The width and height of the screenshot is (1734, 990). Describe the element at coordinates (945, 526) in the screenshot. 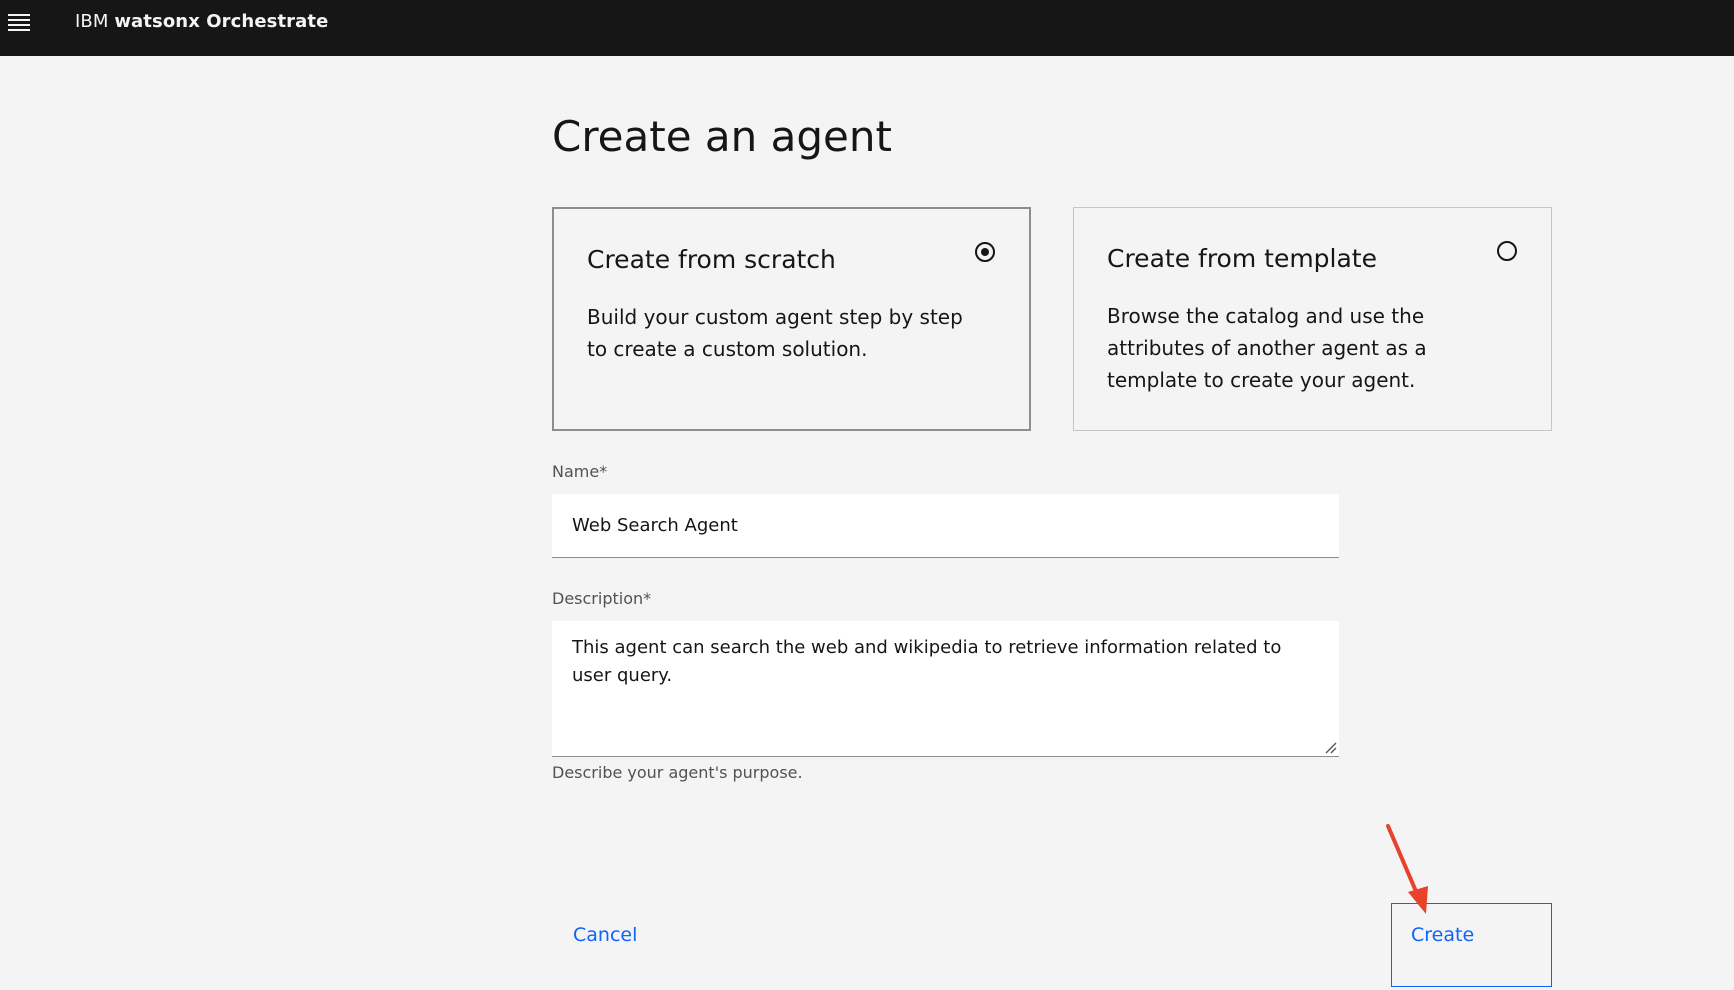

I see `name-input` at that location.